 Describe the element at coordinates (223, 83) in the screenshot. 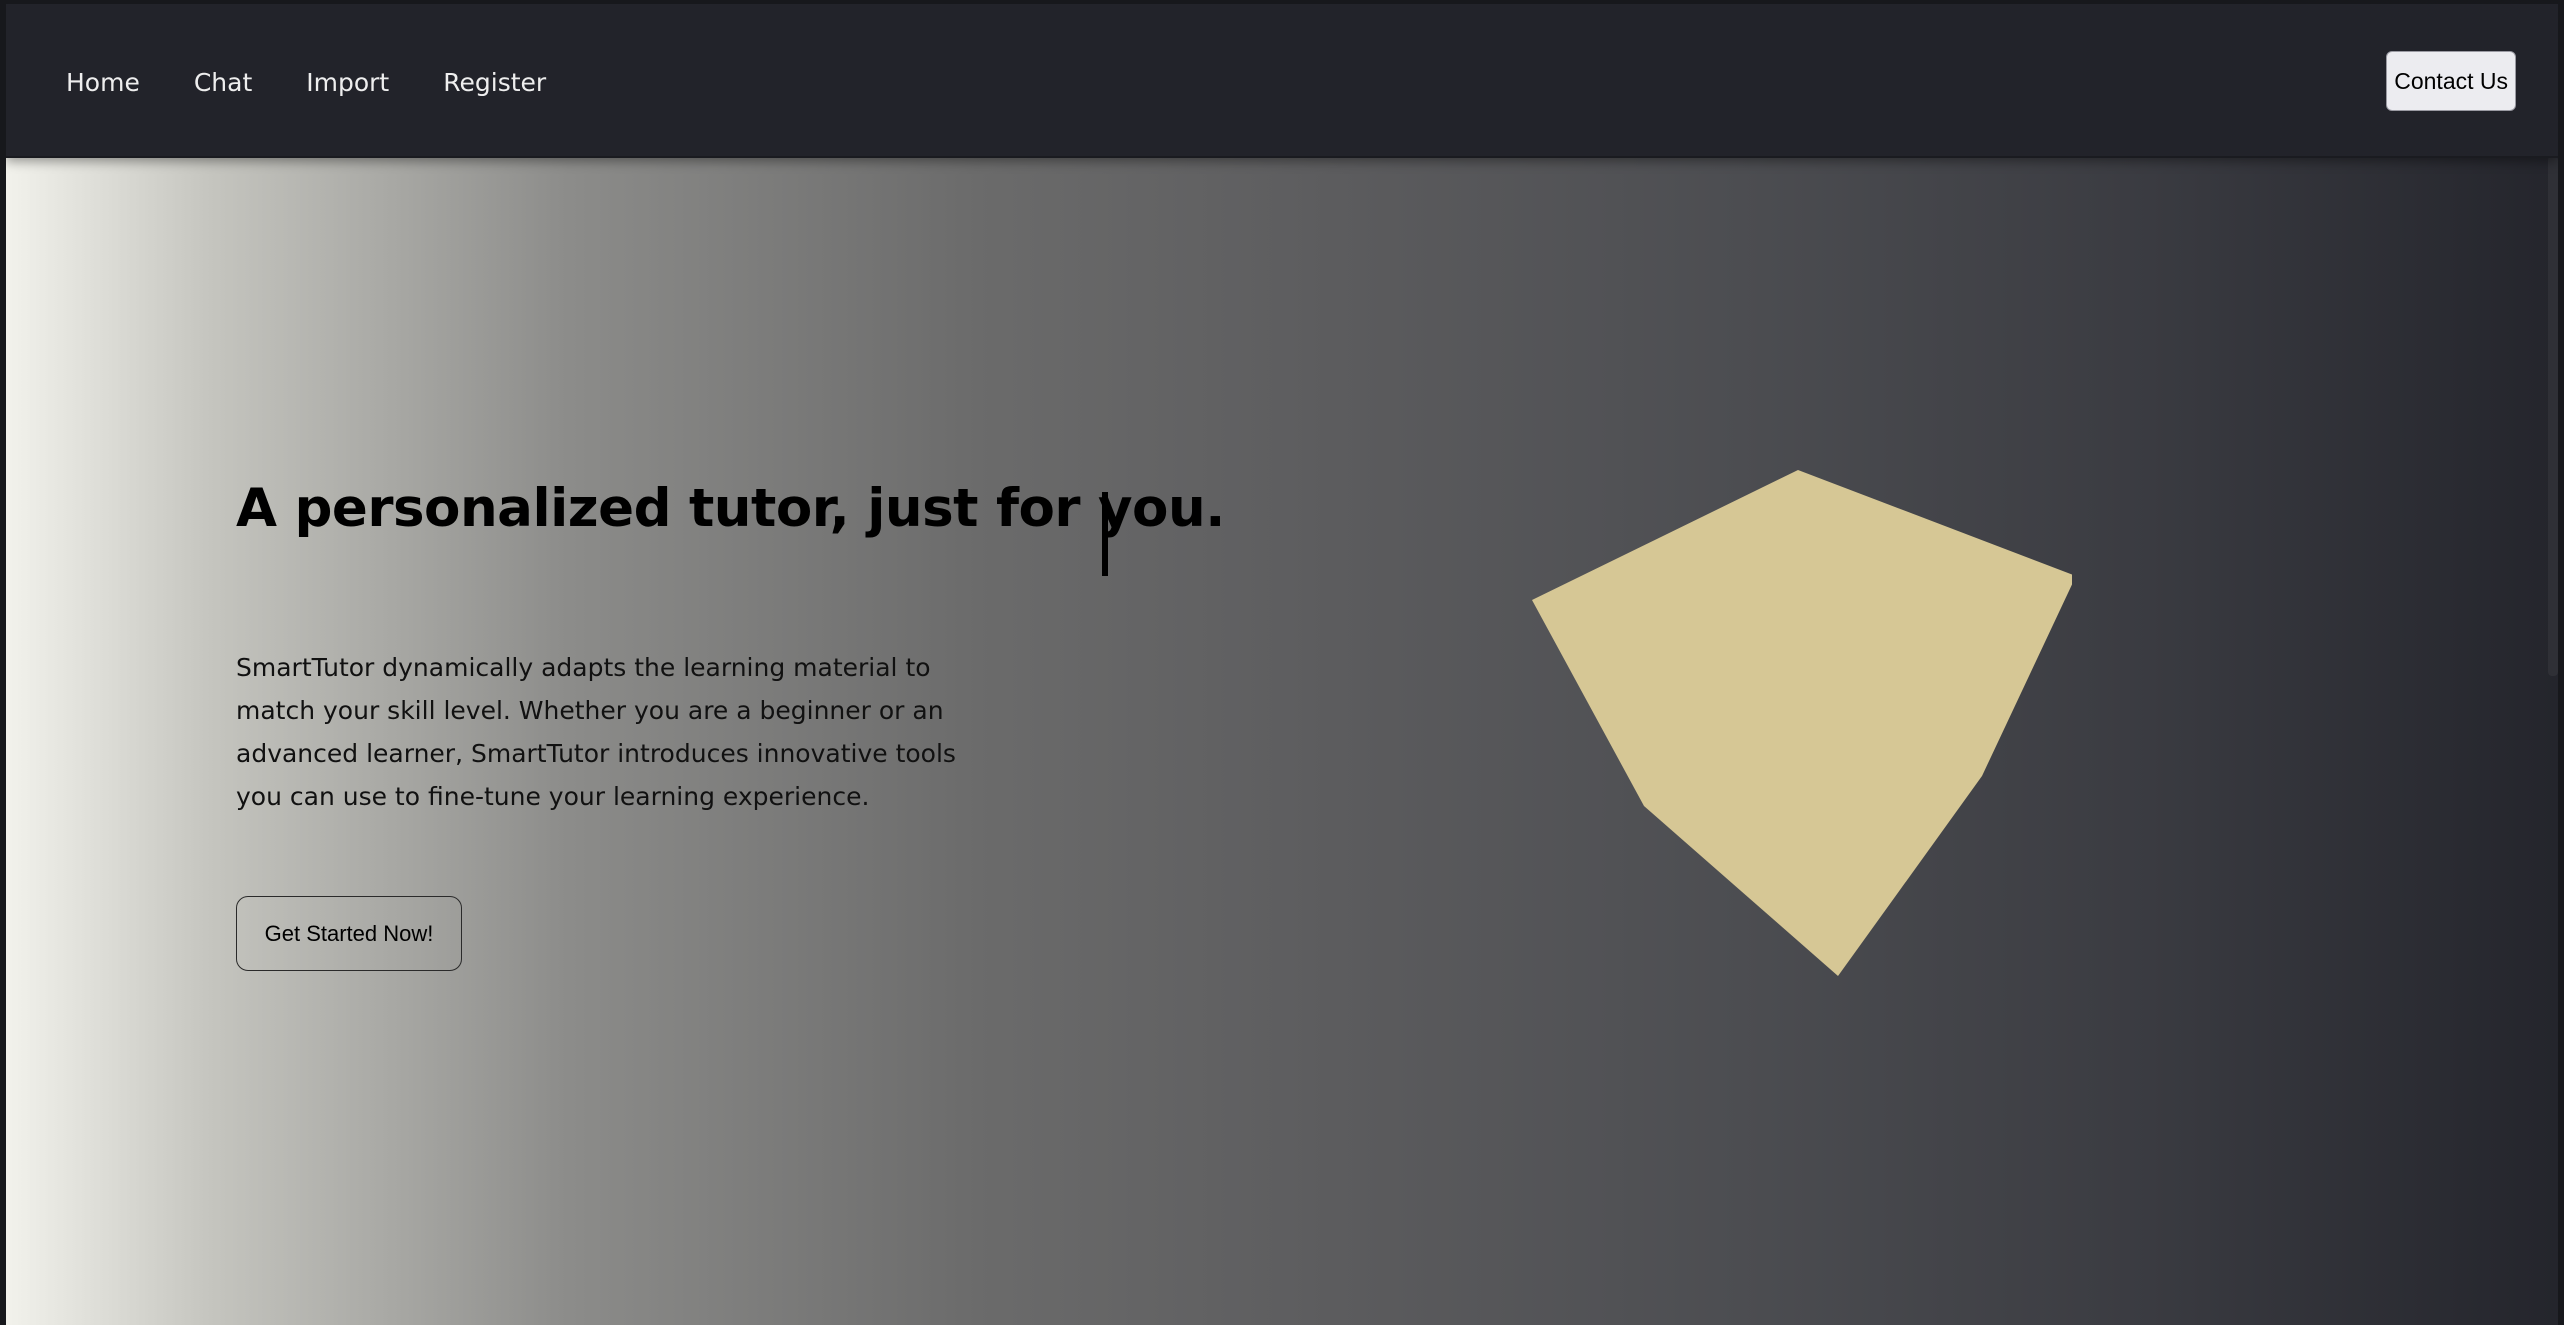

I see `nav-chat-link: Chat` at that location.